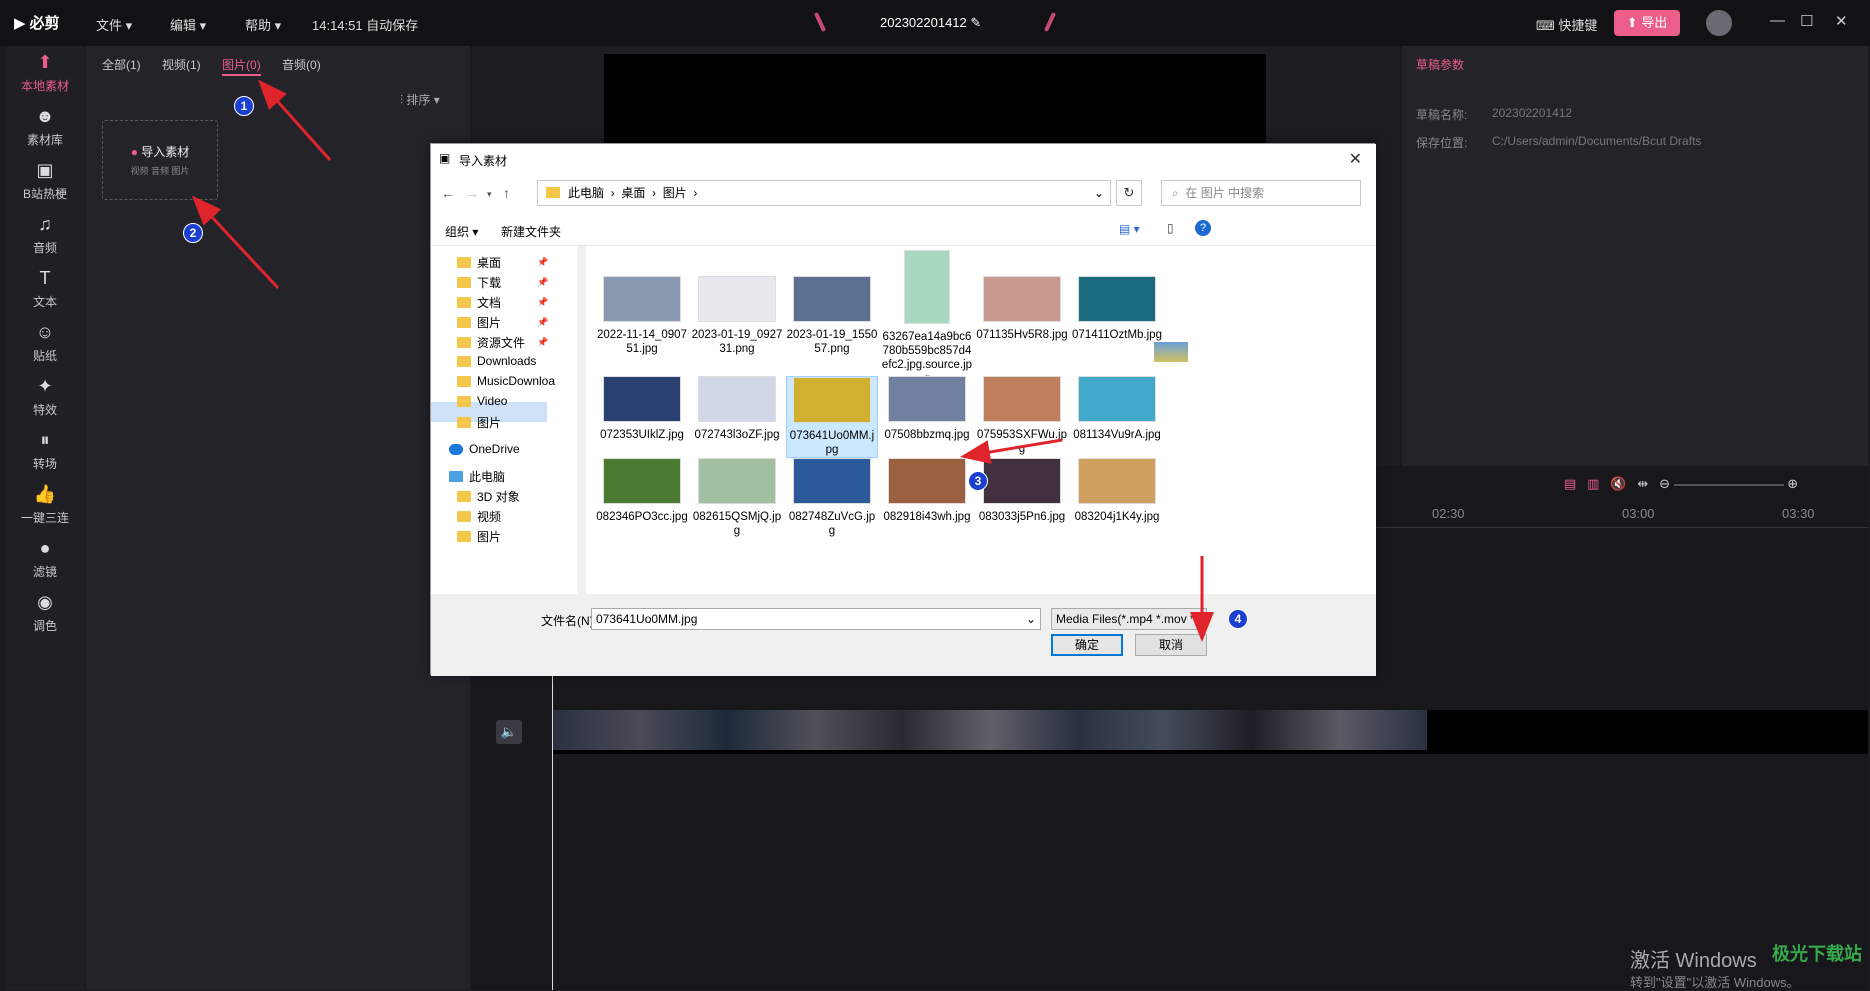 This screenshot has height=991, width=1870. What do you see at coordinates (832, 417) in the screenshot?
I see `file-item: 073641Uo0MM.jpg` at bounding box center [832, 417].